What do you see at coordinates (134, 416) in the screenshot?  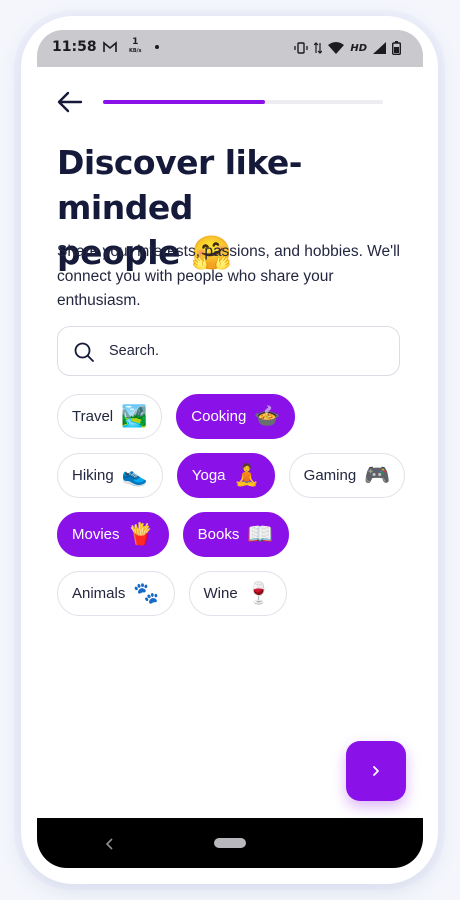 I see `interest-emoji-icon: 🏞️` at bounding box center [134, 416].